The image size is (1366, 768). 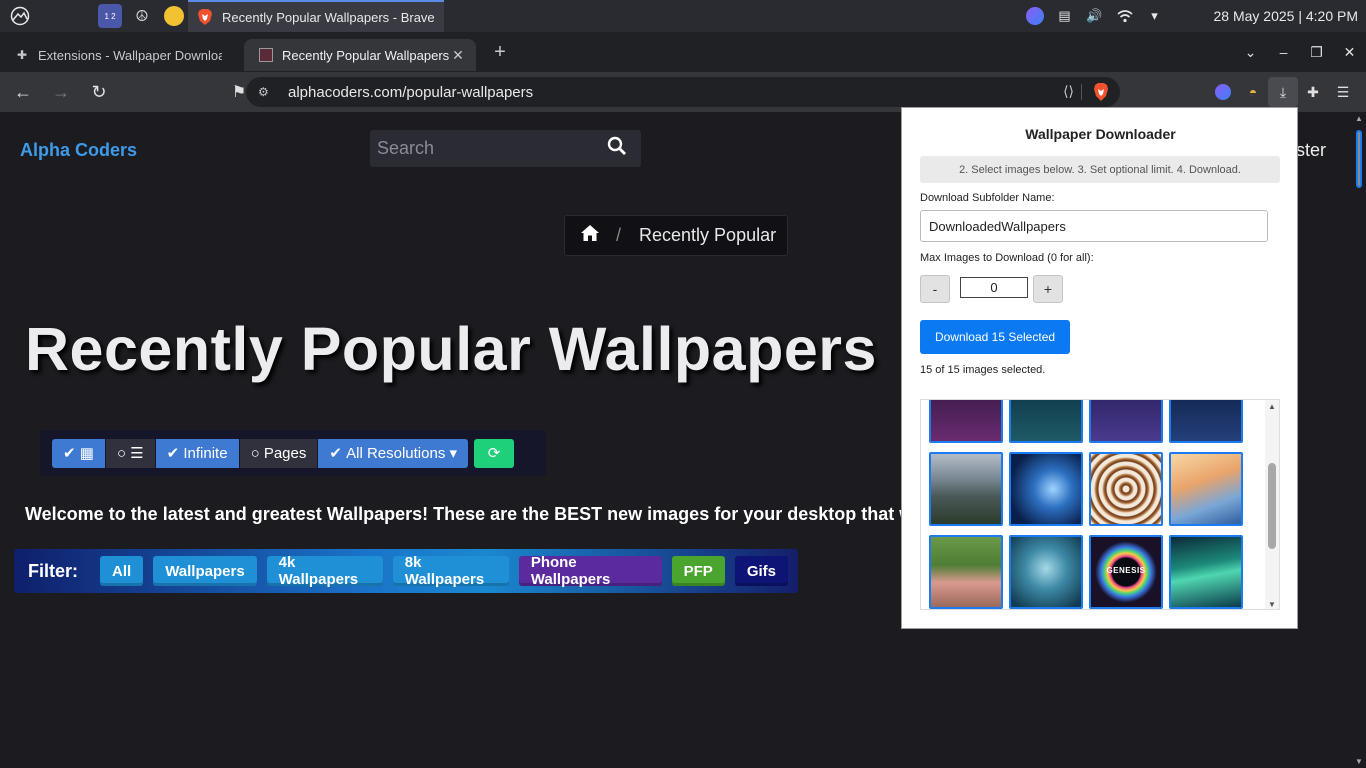 I want to click on selection-count: 15 of 15 images selected., so click(x=983, y=370).